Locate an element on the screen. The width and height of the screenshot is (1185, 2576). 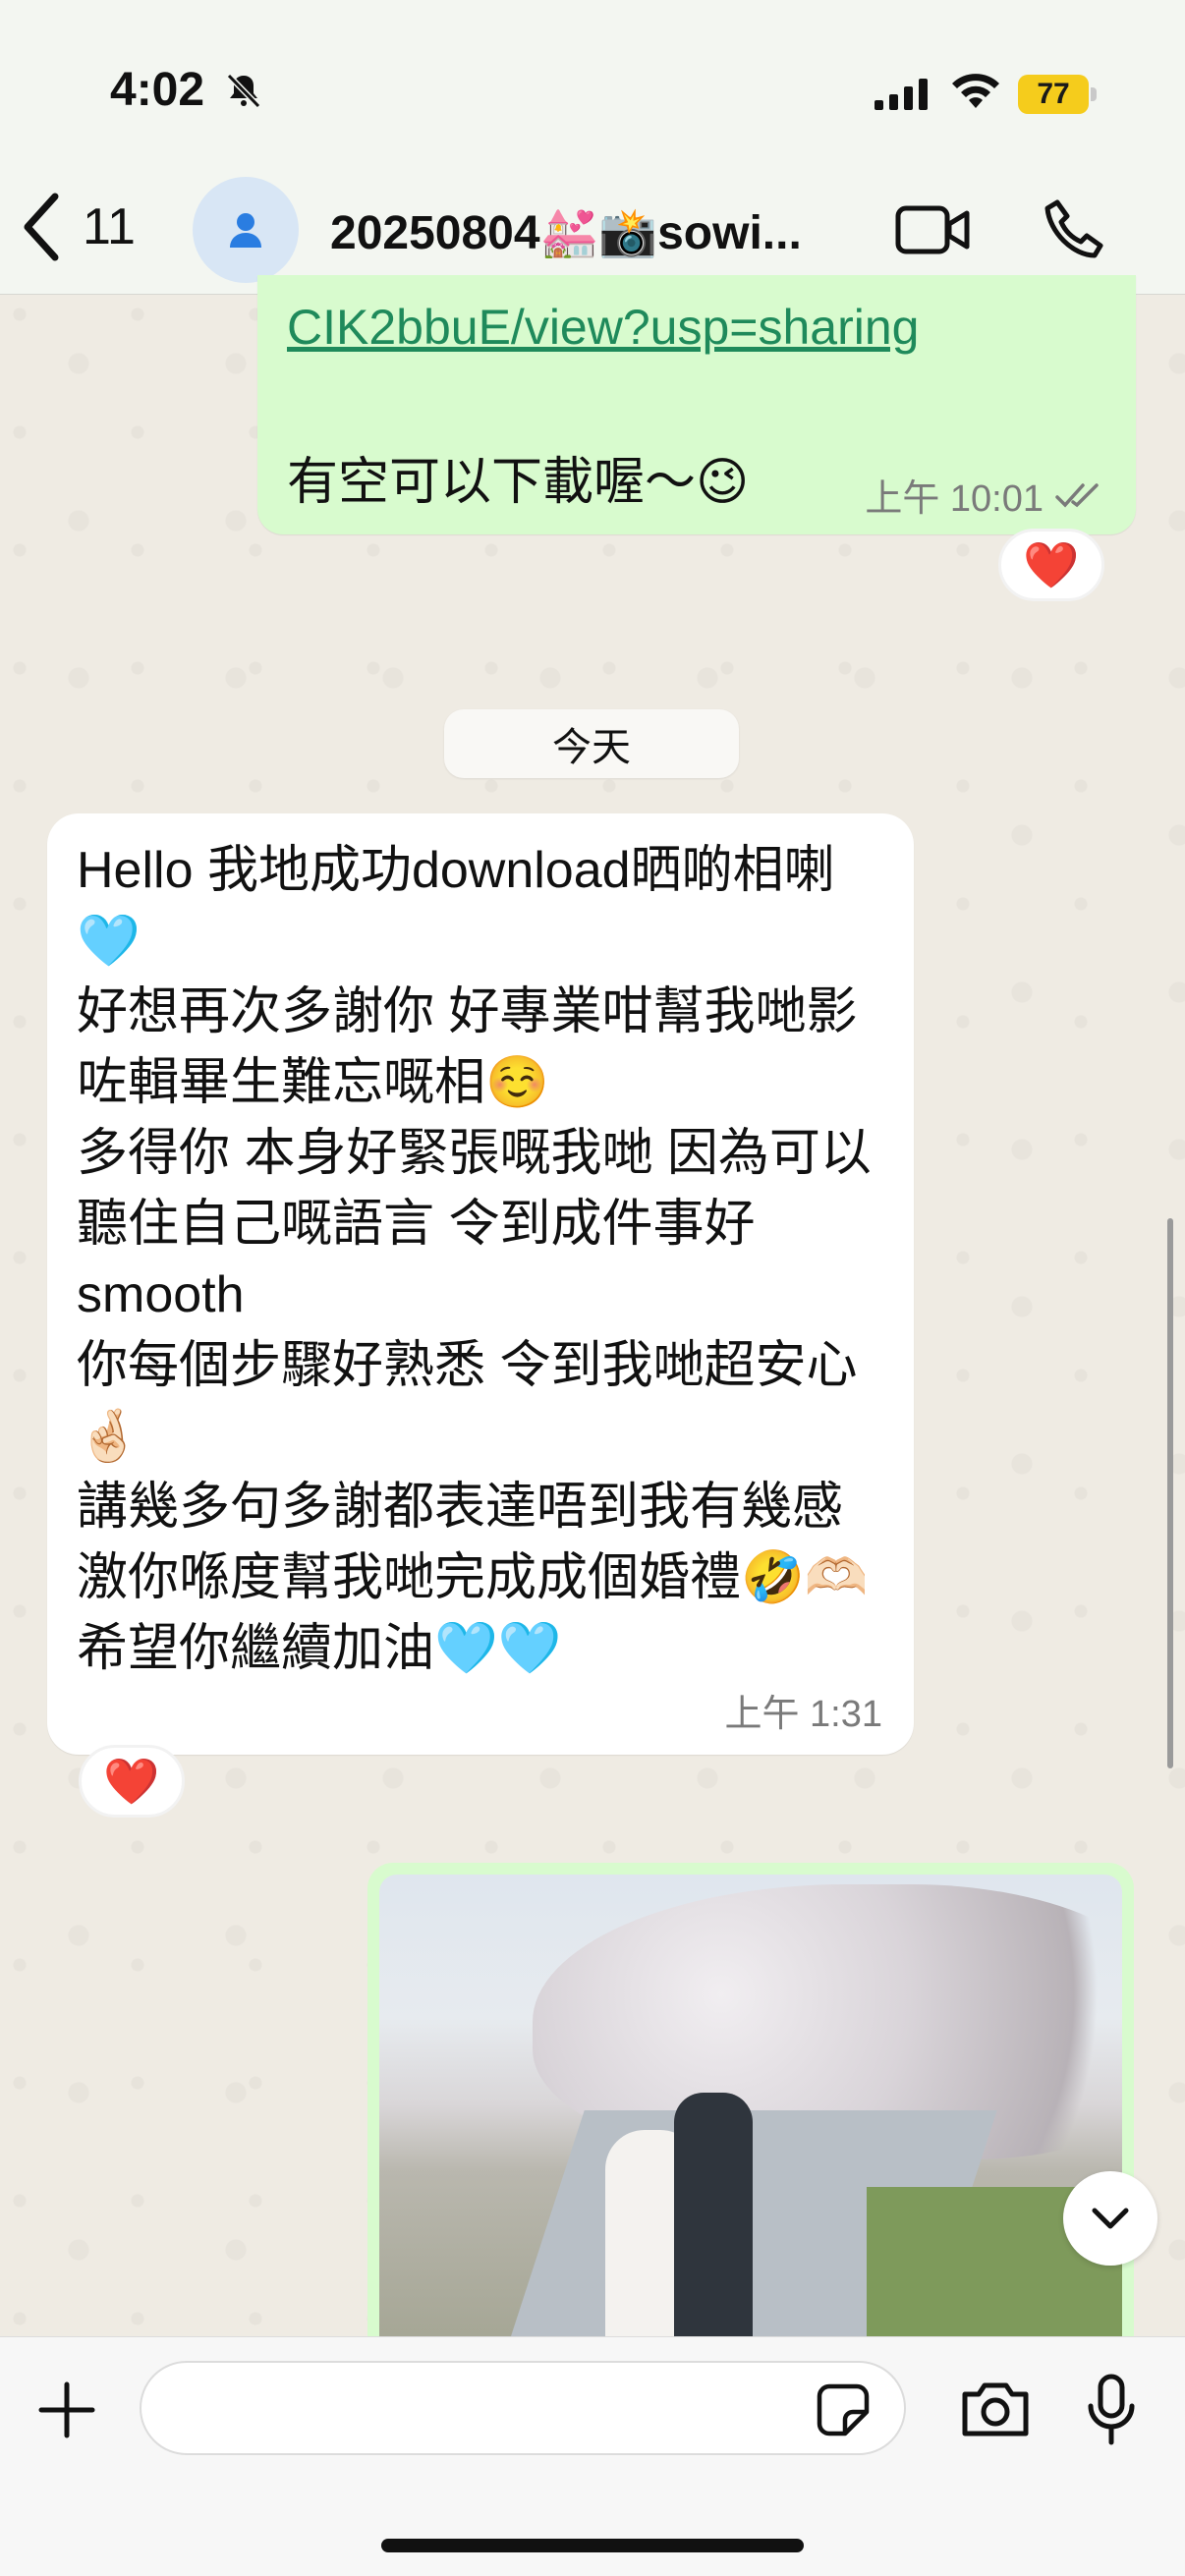
message-time: 上午 10:01 is located at coordinates (955, 499).